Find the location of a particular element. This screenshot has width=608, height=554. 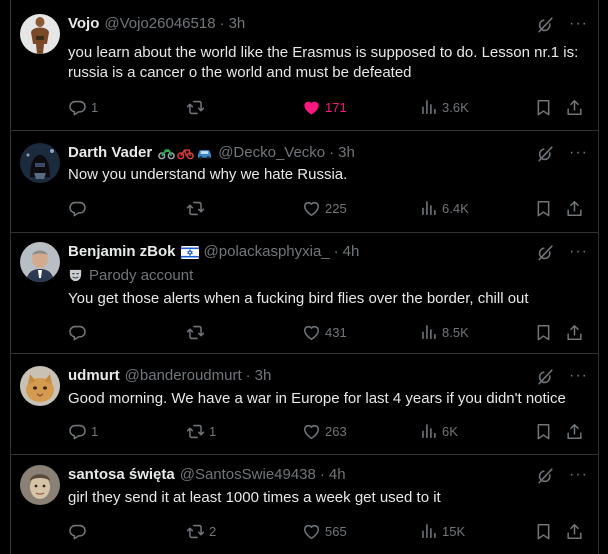

view-count: 3.6K is located at coordinates (455, 107).